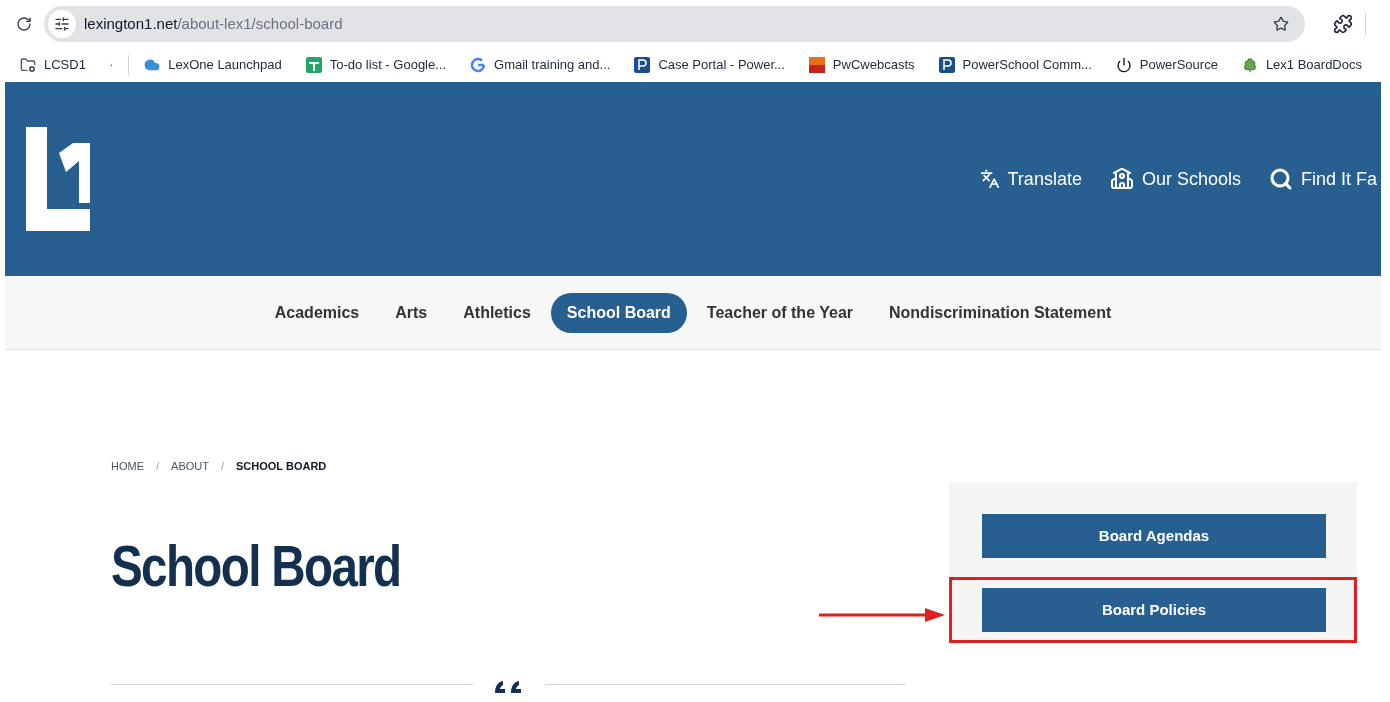 The image size is (1390, 702). I want to click on bookmark-item: LexOne Launchpad, so click(213, 65).